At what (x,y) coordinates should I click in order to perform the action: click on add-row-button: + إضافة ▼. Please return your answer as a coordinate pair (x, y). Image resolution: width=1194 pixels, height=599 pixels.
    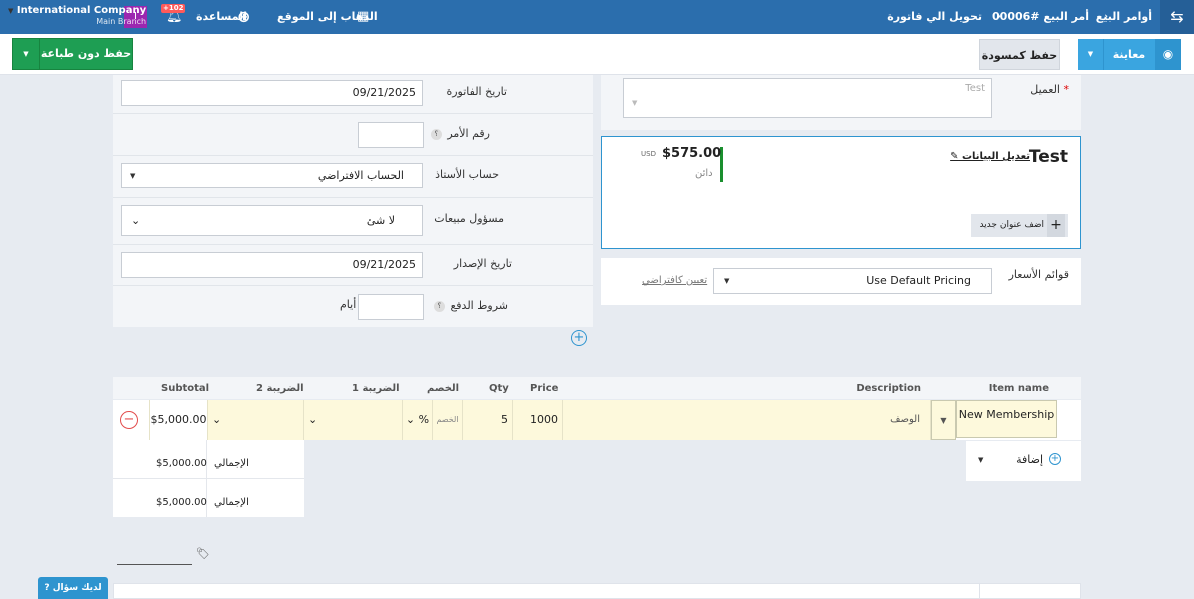
    Looking at the image, I should click on (1023, 461).